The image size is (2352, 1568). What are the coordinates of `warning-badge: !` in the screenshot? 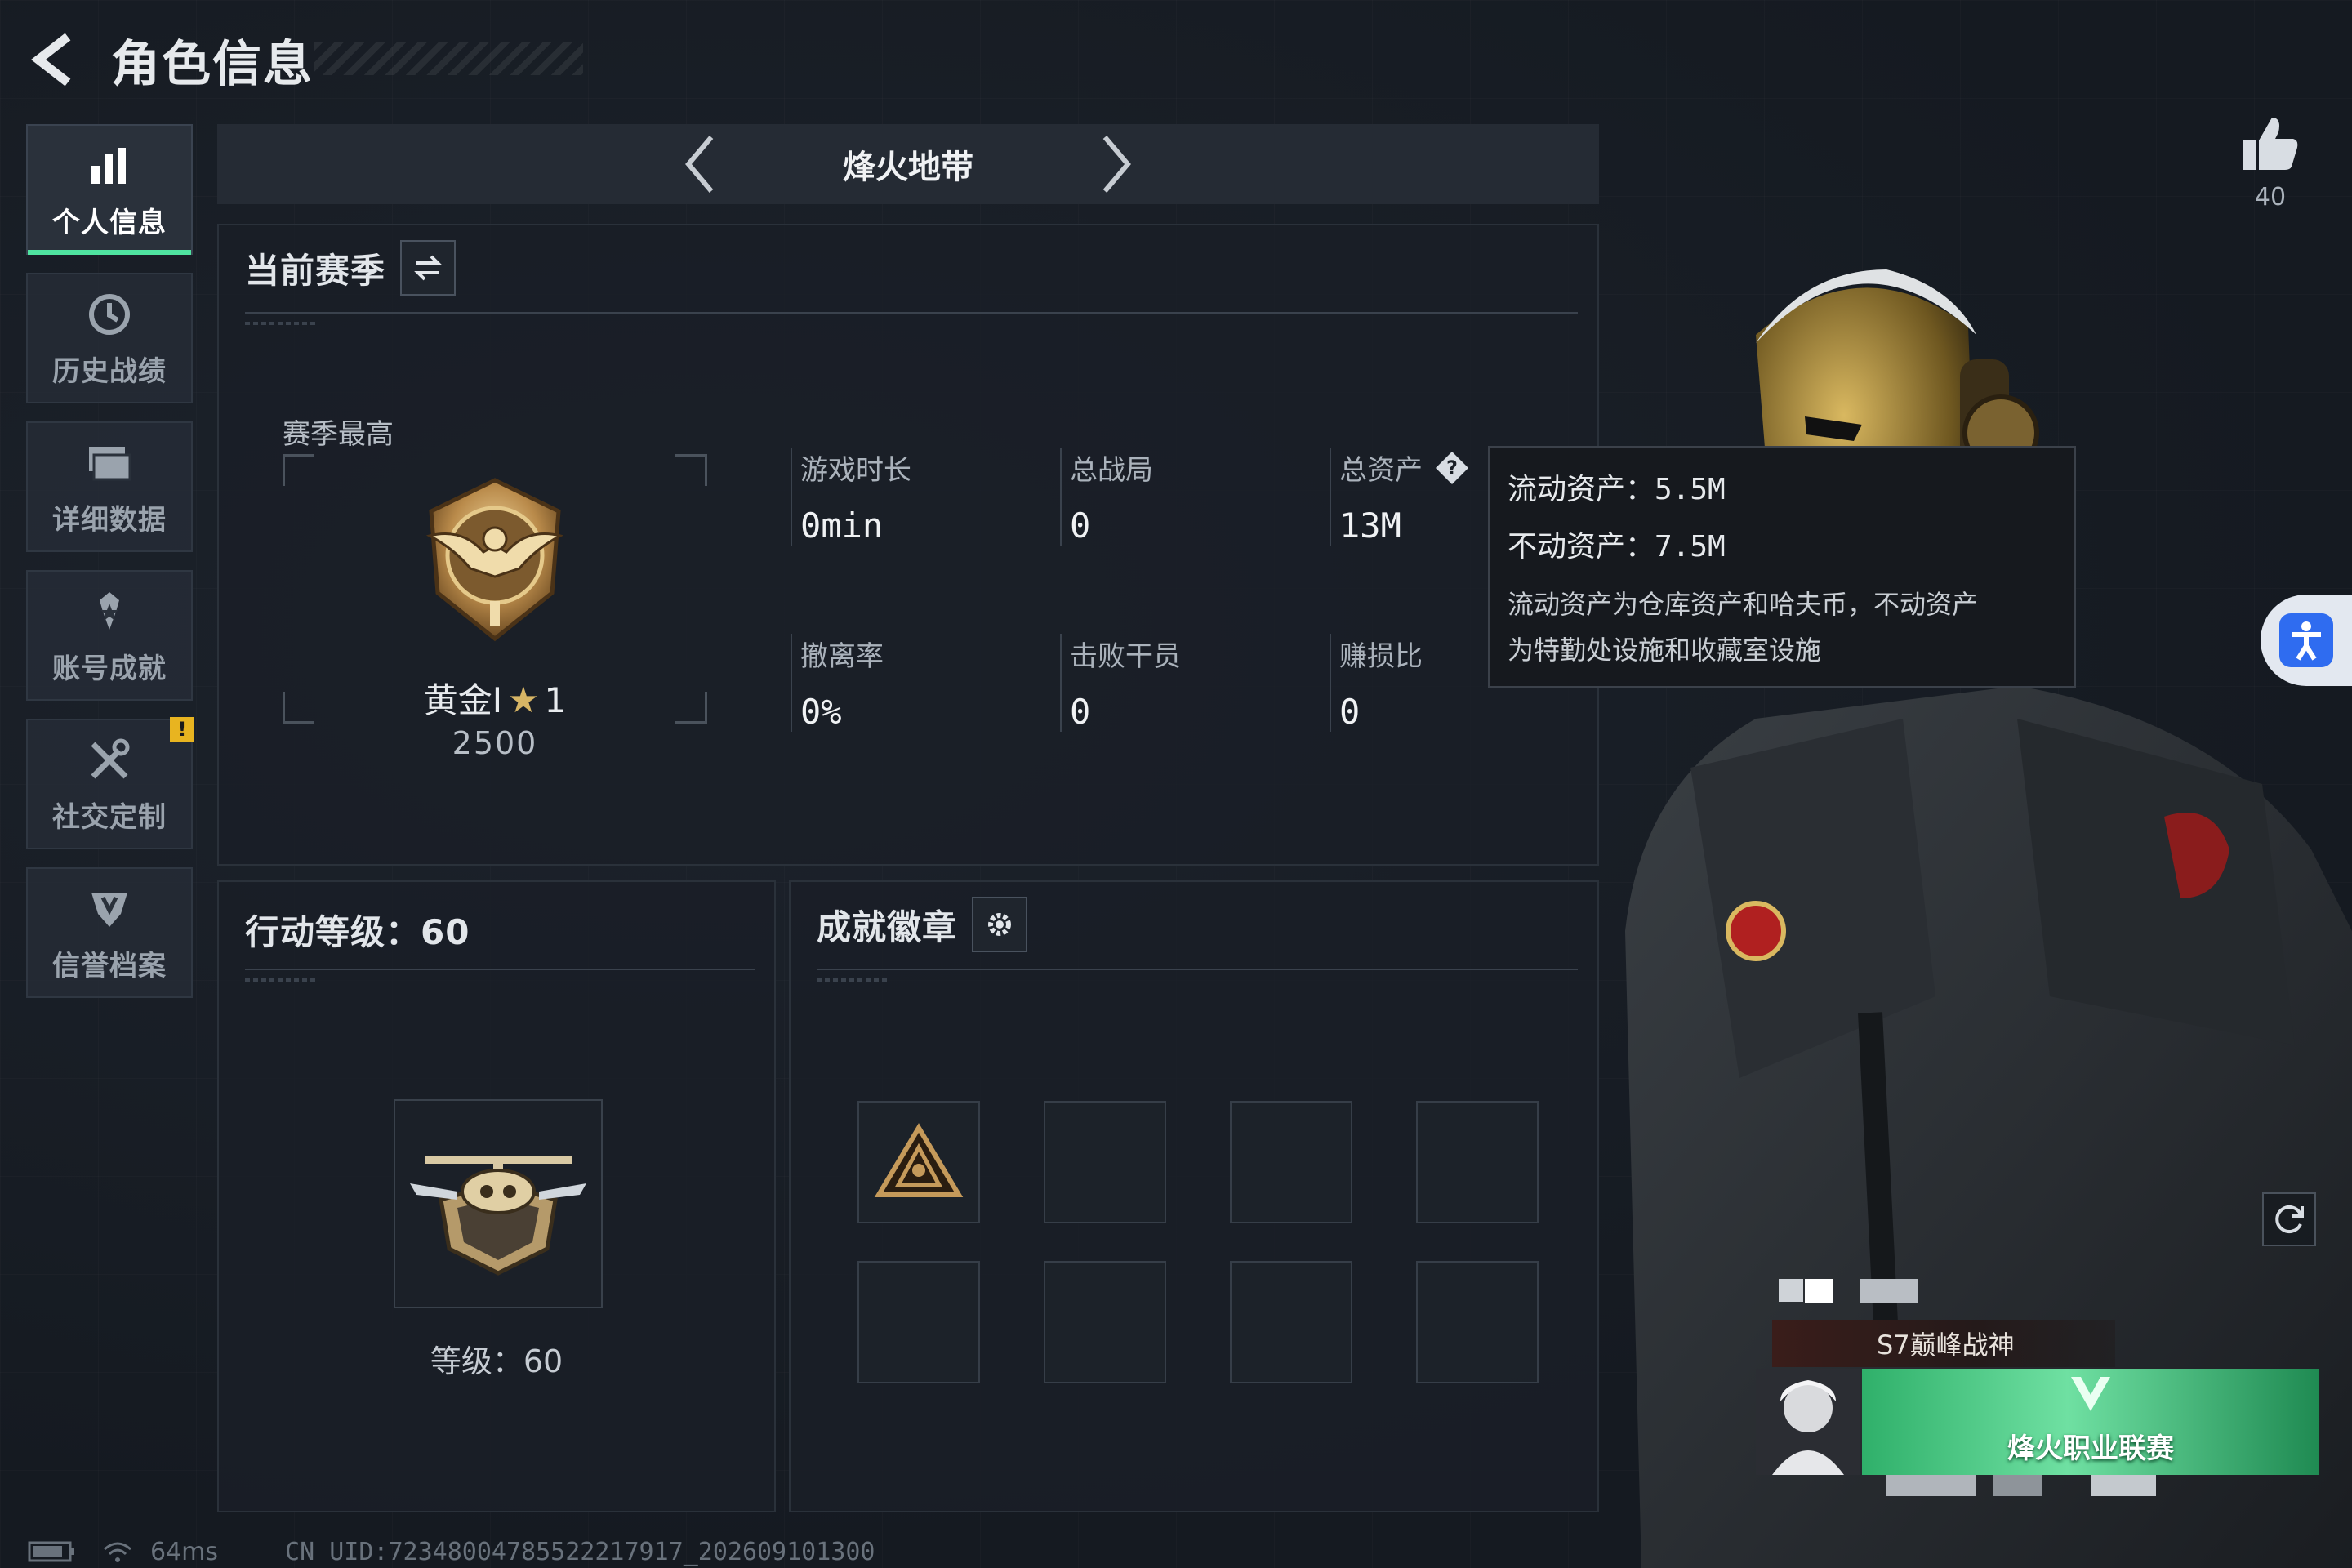 It's located at (182, 729).